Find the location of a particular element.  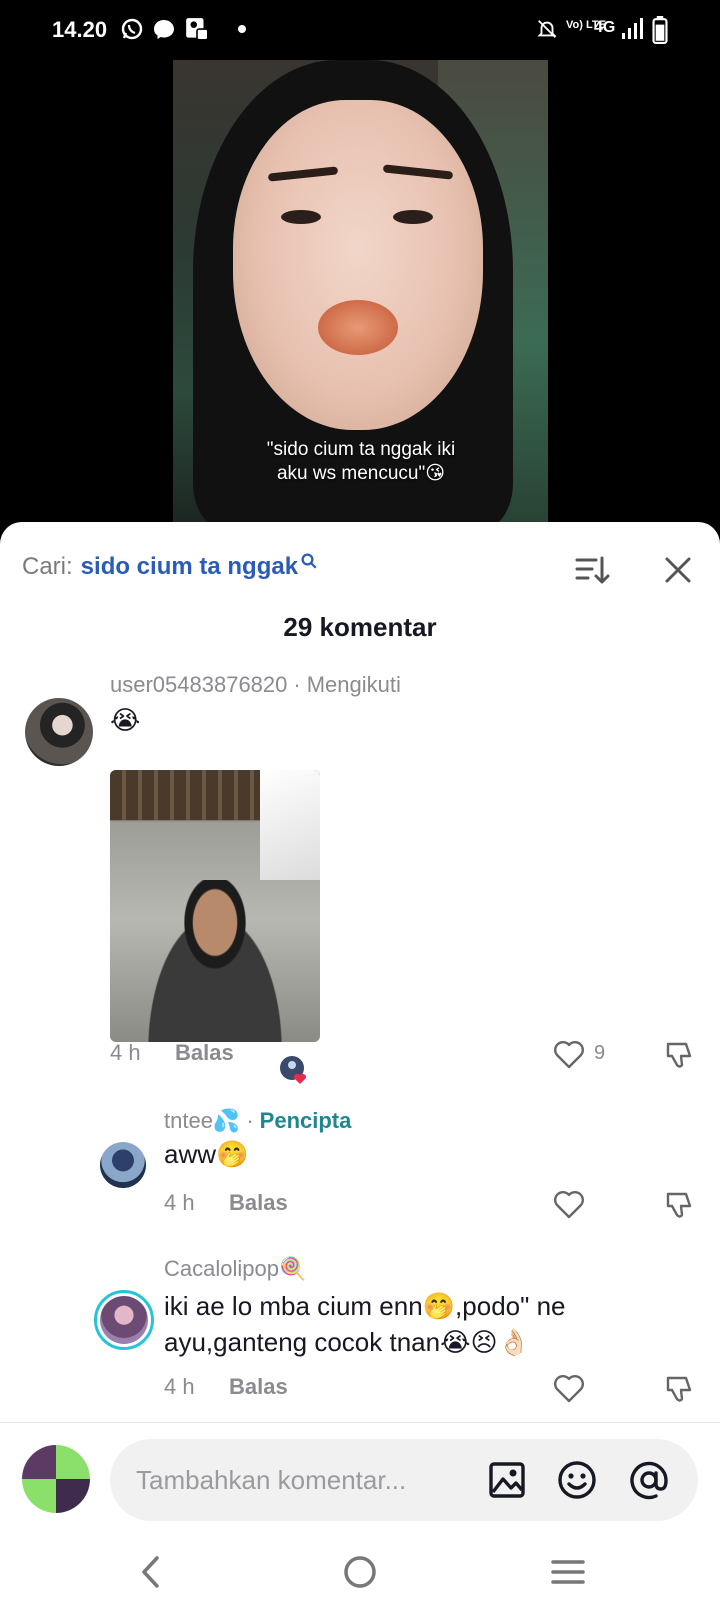

username: tntee💦 is located at coordinates (202, 1120).